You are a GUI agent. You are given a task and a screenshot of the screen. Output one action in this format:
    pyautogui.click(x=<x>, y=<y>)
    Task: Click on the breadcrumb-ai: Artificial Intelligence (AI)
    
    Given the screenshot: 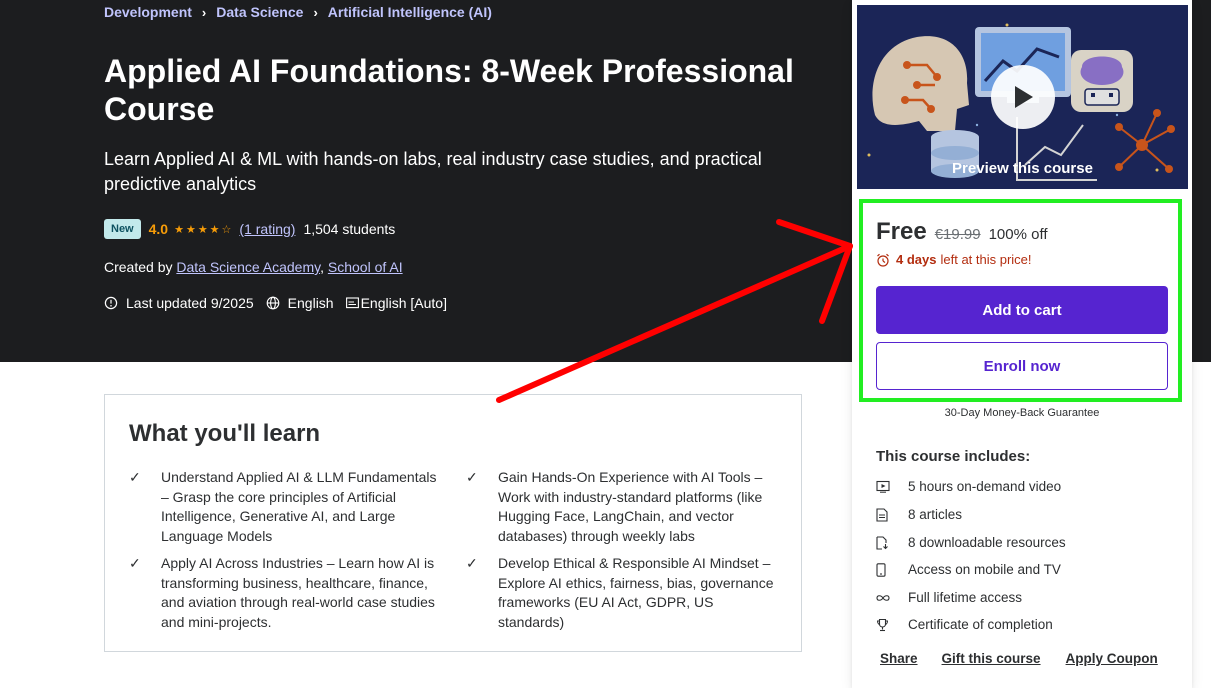 What is the action you would take?
    pyautogui.click(x=410, y=12)
    